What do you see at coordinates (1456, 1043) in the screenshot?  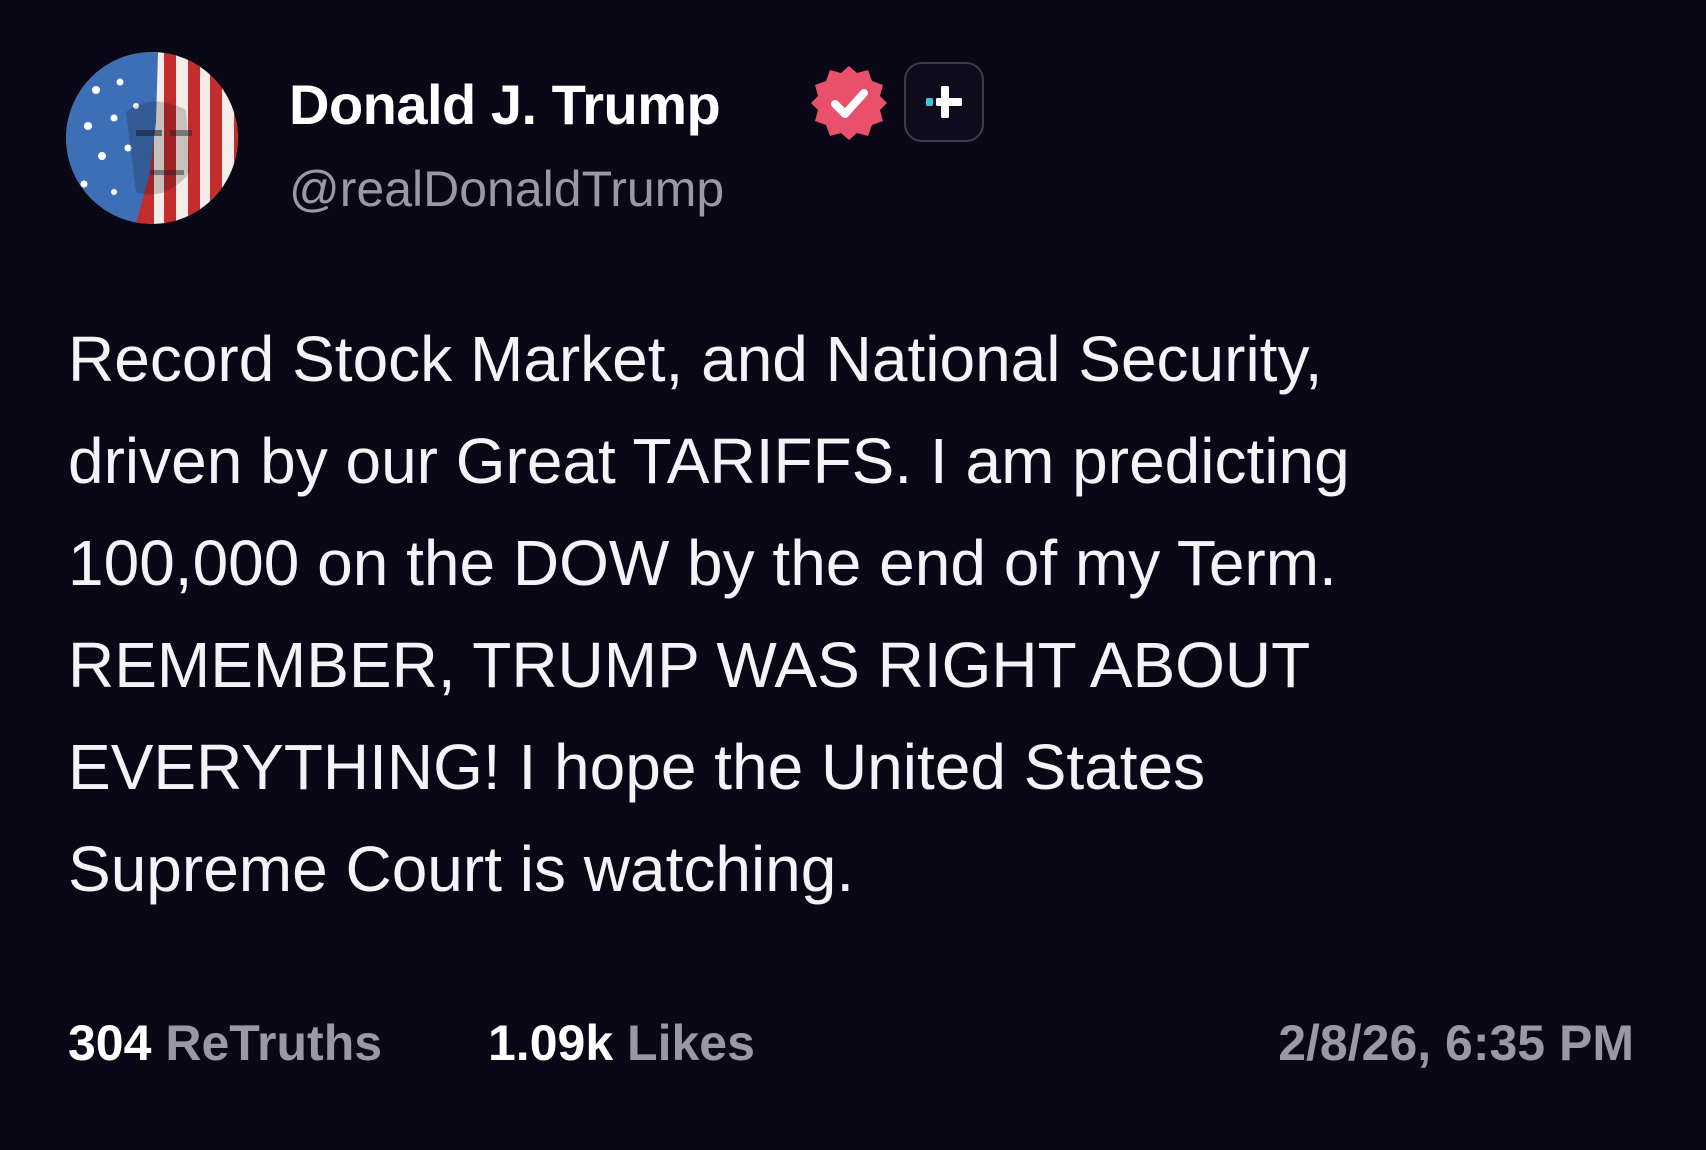 I see `post-timestamp: 2/8/26, 6:35 PM` at bounding box center [1456, 1043].